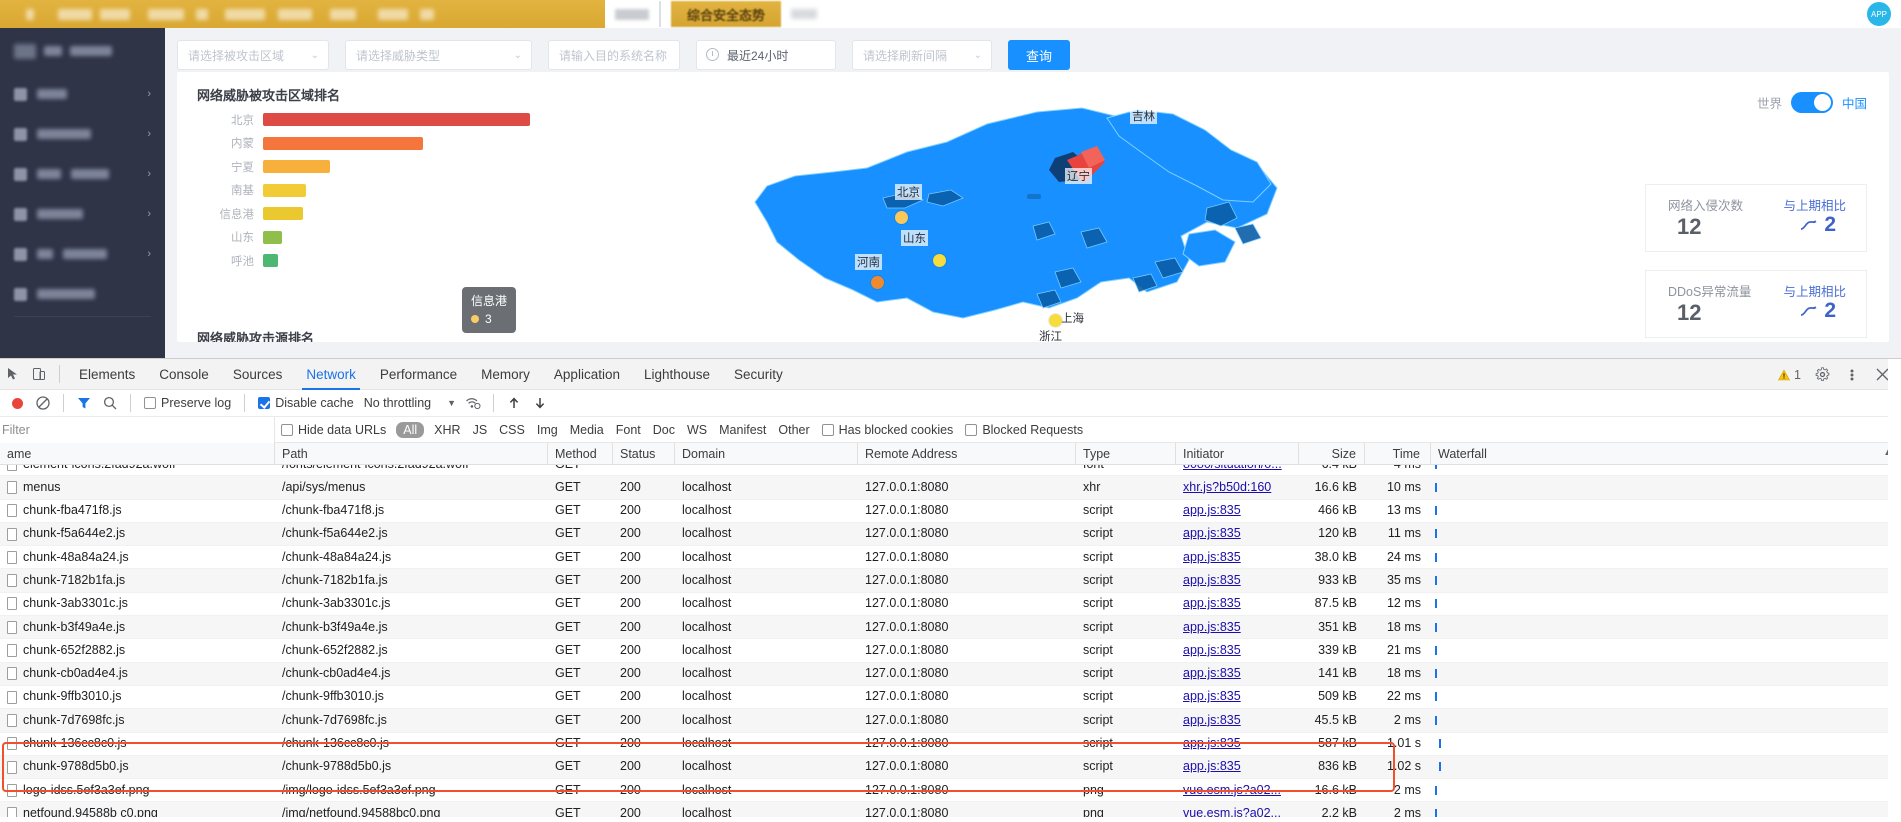  What do you see at coordinates (742, 430) in the screenshot?
I see `filter-type-manifest: Manifest` at bounding box center [742, 430].